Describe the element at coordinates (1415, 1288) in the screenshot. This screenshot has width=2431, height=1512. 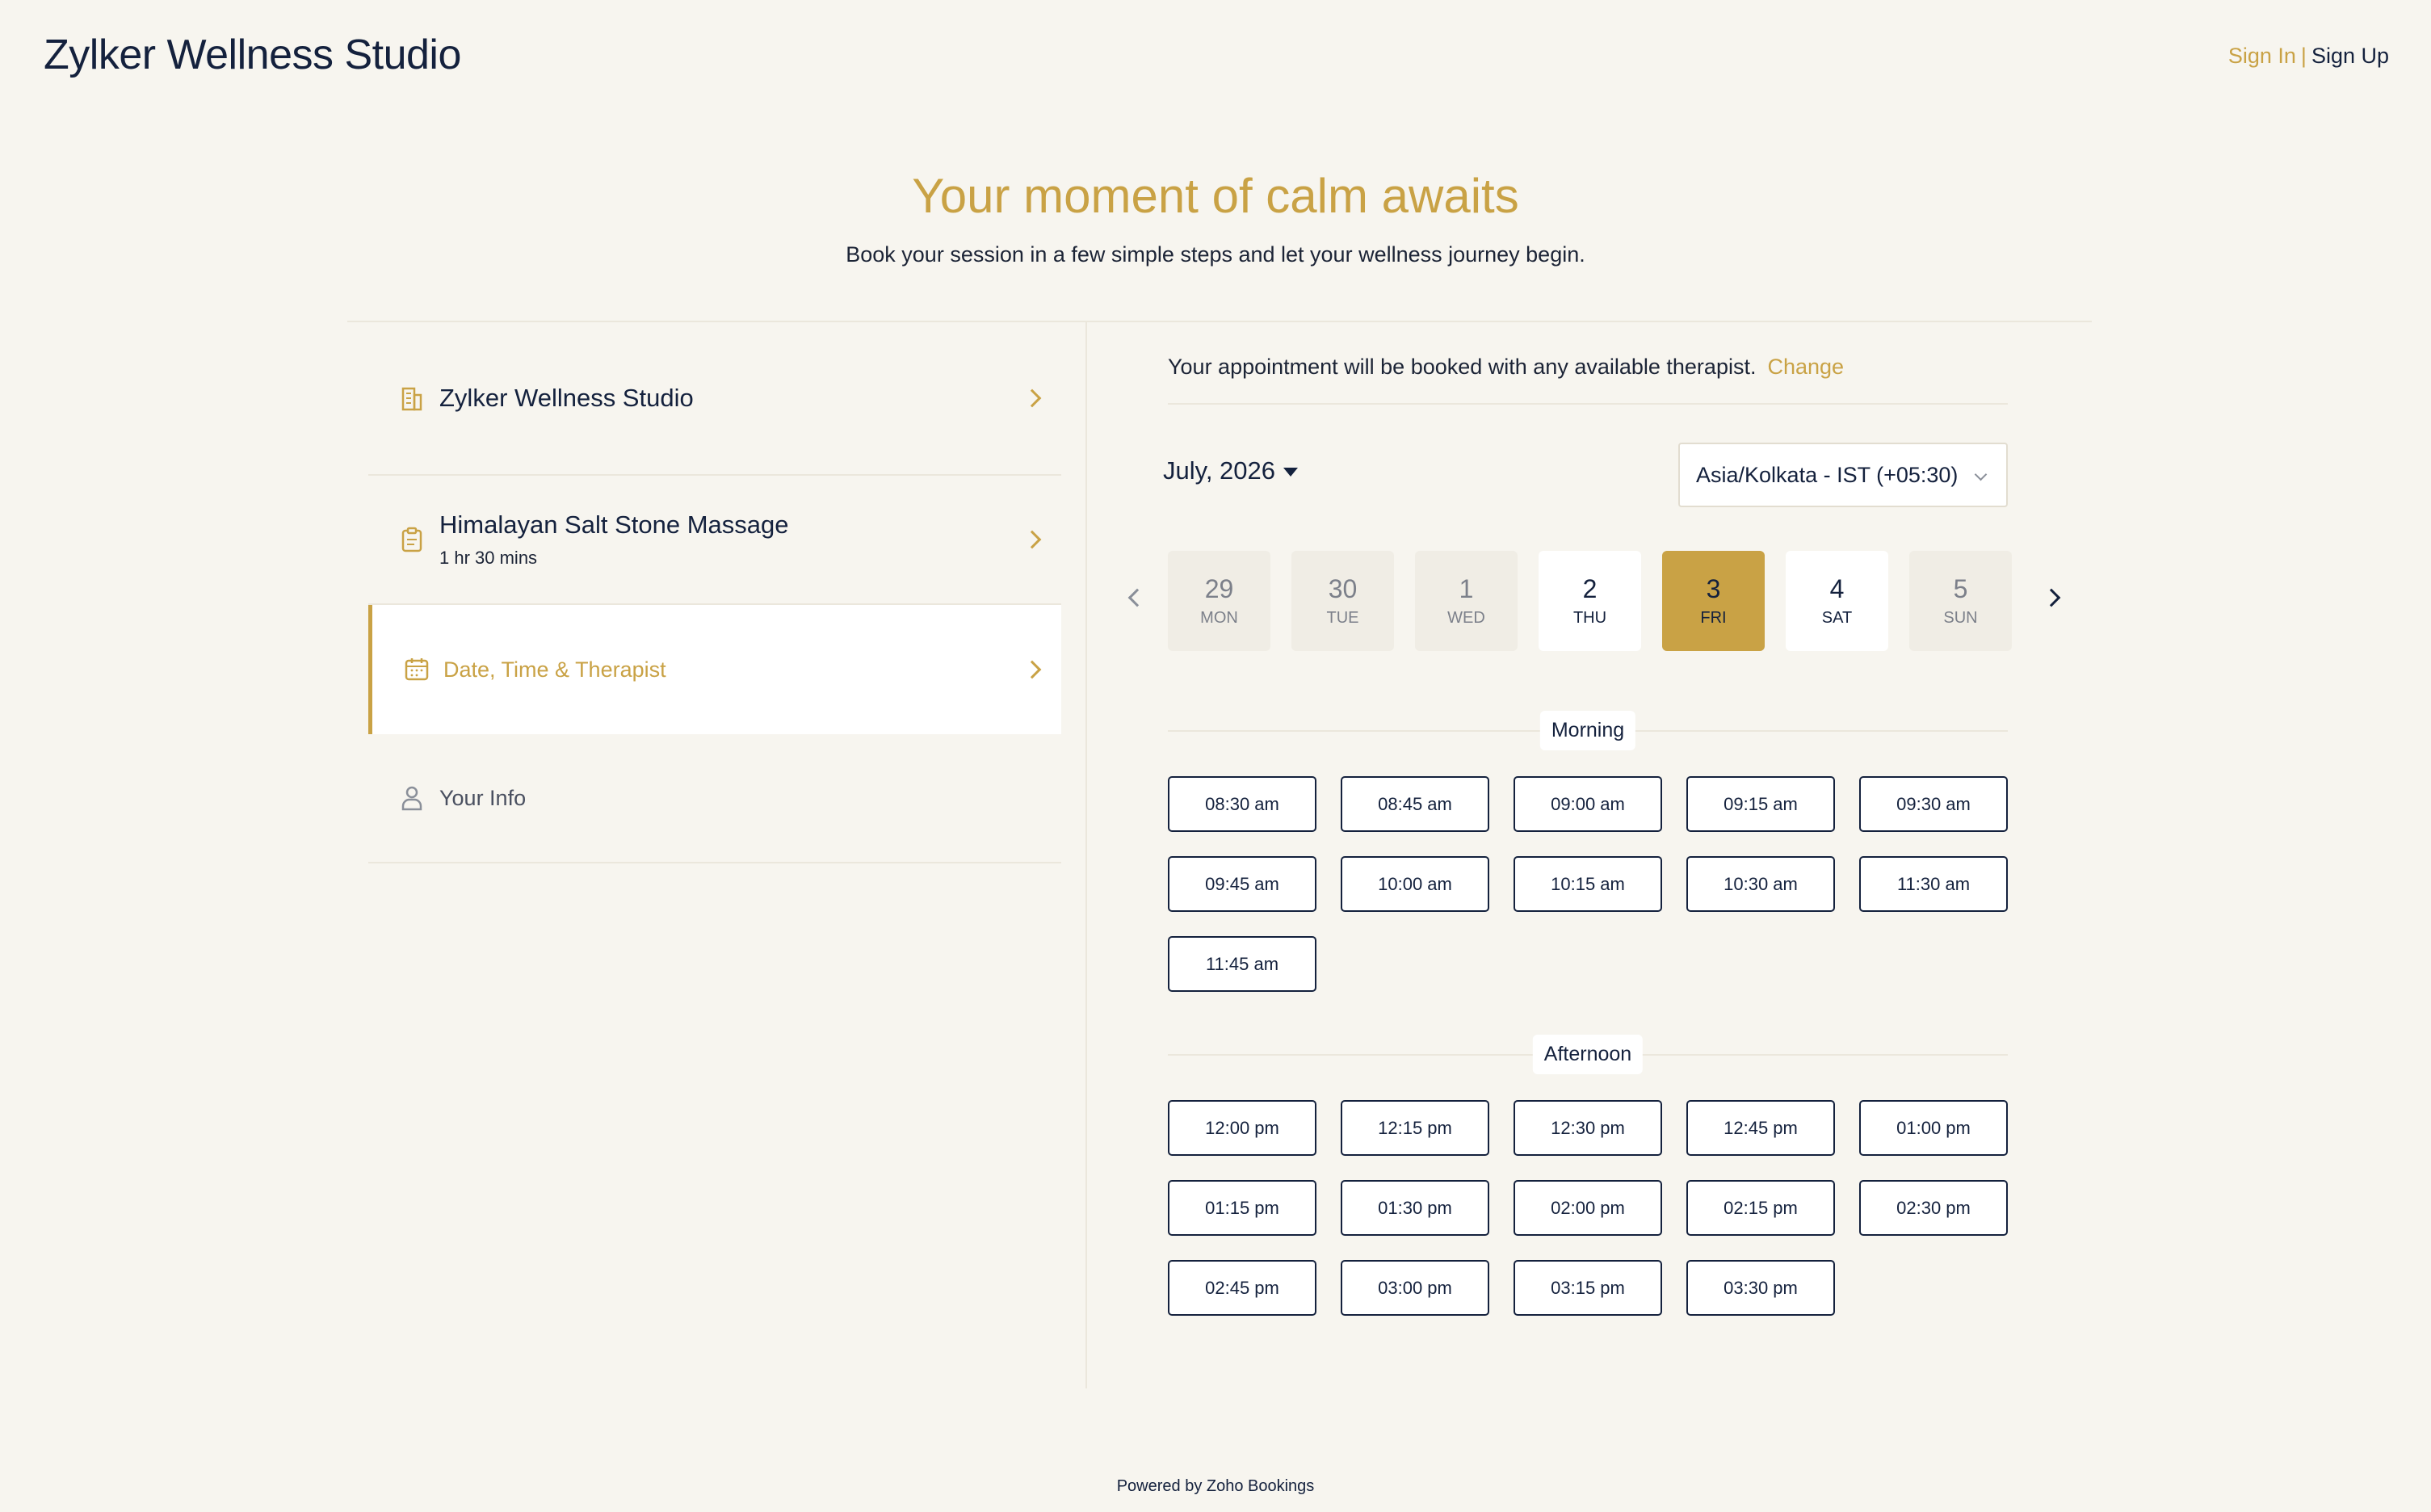
I see `time-slot-button: 03:00 pm` at that location.